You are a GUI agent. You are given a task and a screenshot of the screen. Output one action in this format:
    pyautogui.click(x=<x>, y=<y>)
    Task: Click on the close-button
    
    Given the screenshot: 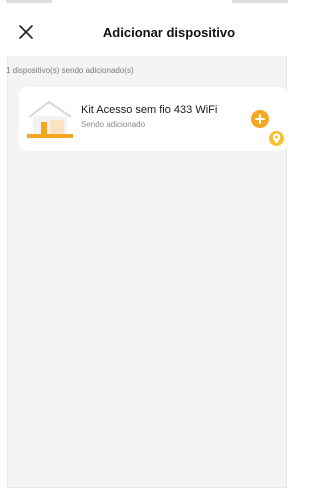 What is the action you would take?
    pyautogui.click(x=26, y=32)
    